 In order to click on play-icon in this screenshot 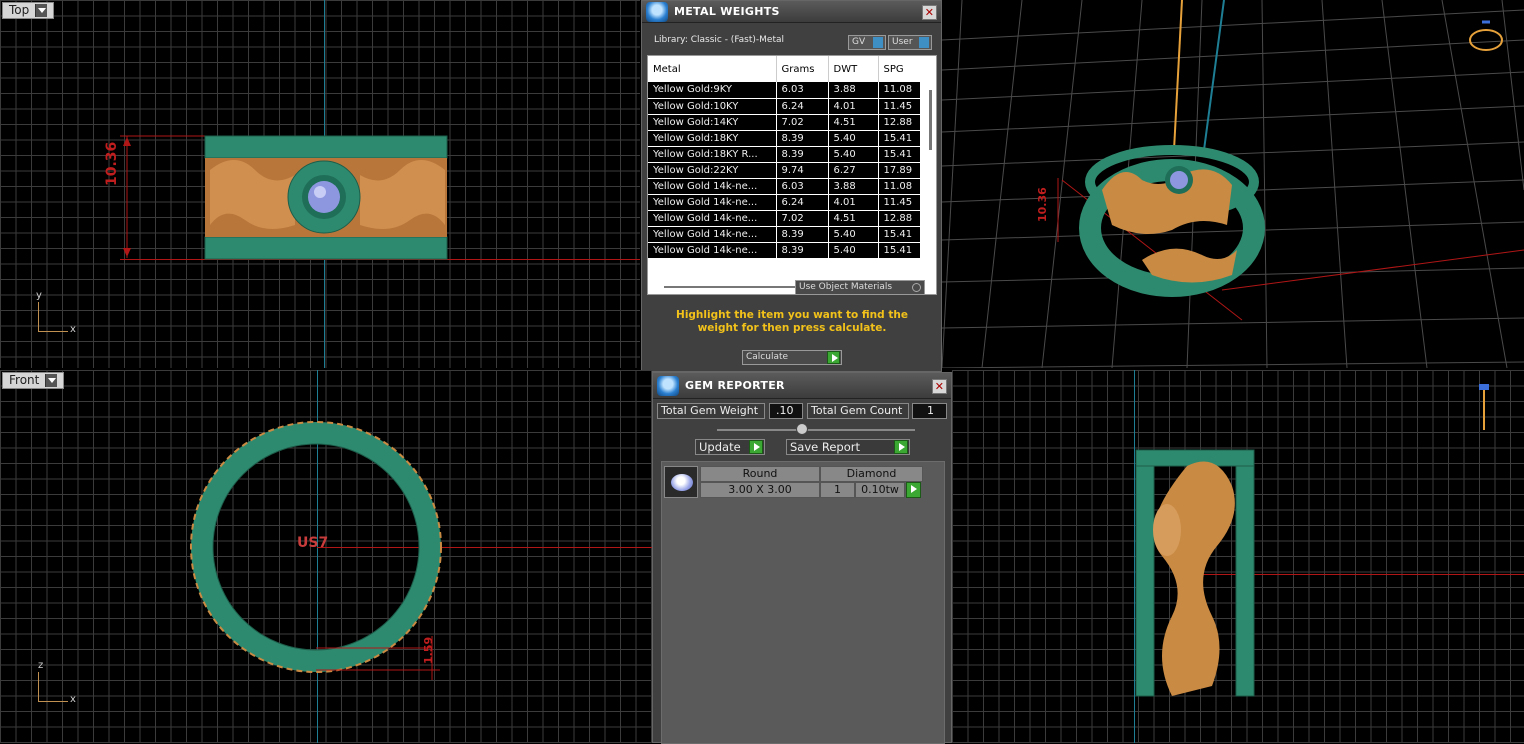, I will do `click(901, 447)`.